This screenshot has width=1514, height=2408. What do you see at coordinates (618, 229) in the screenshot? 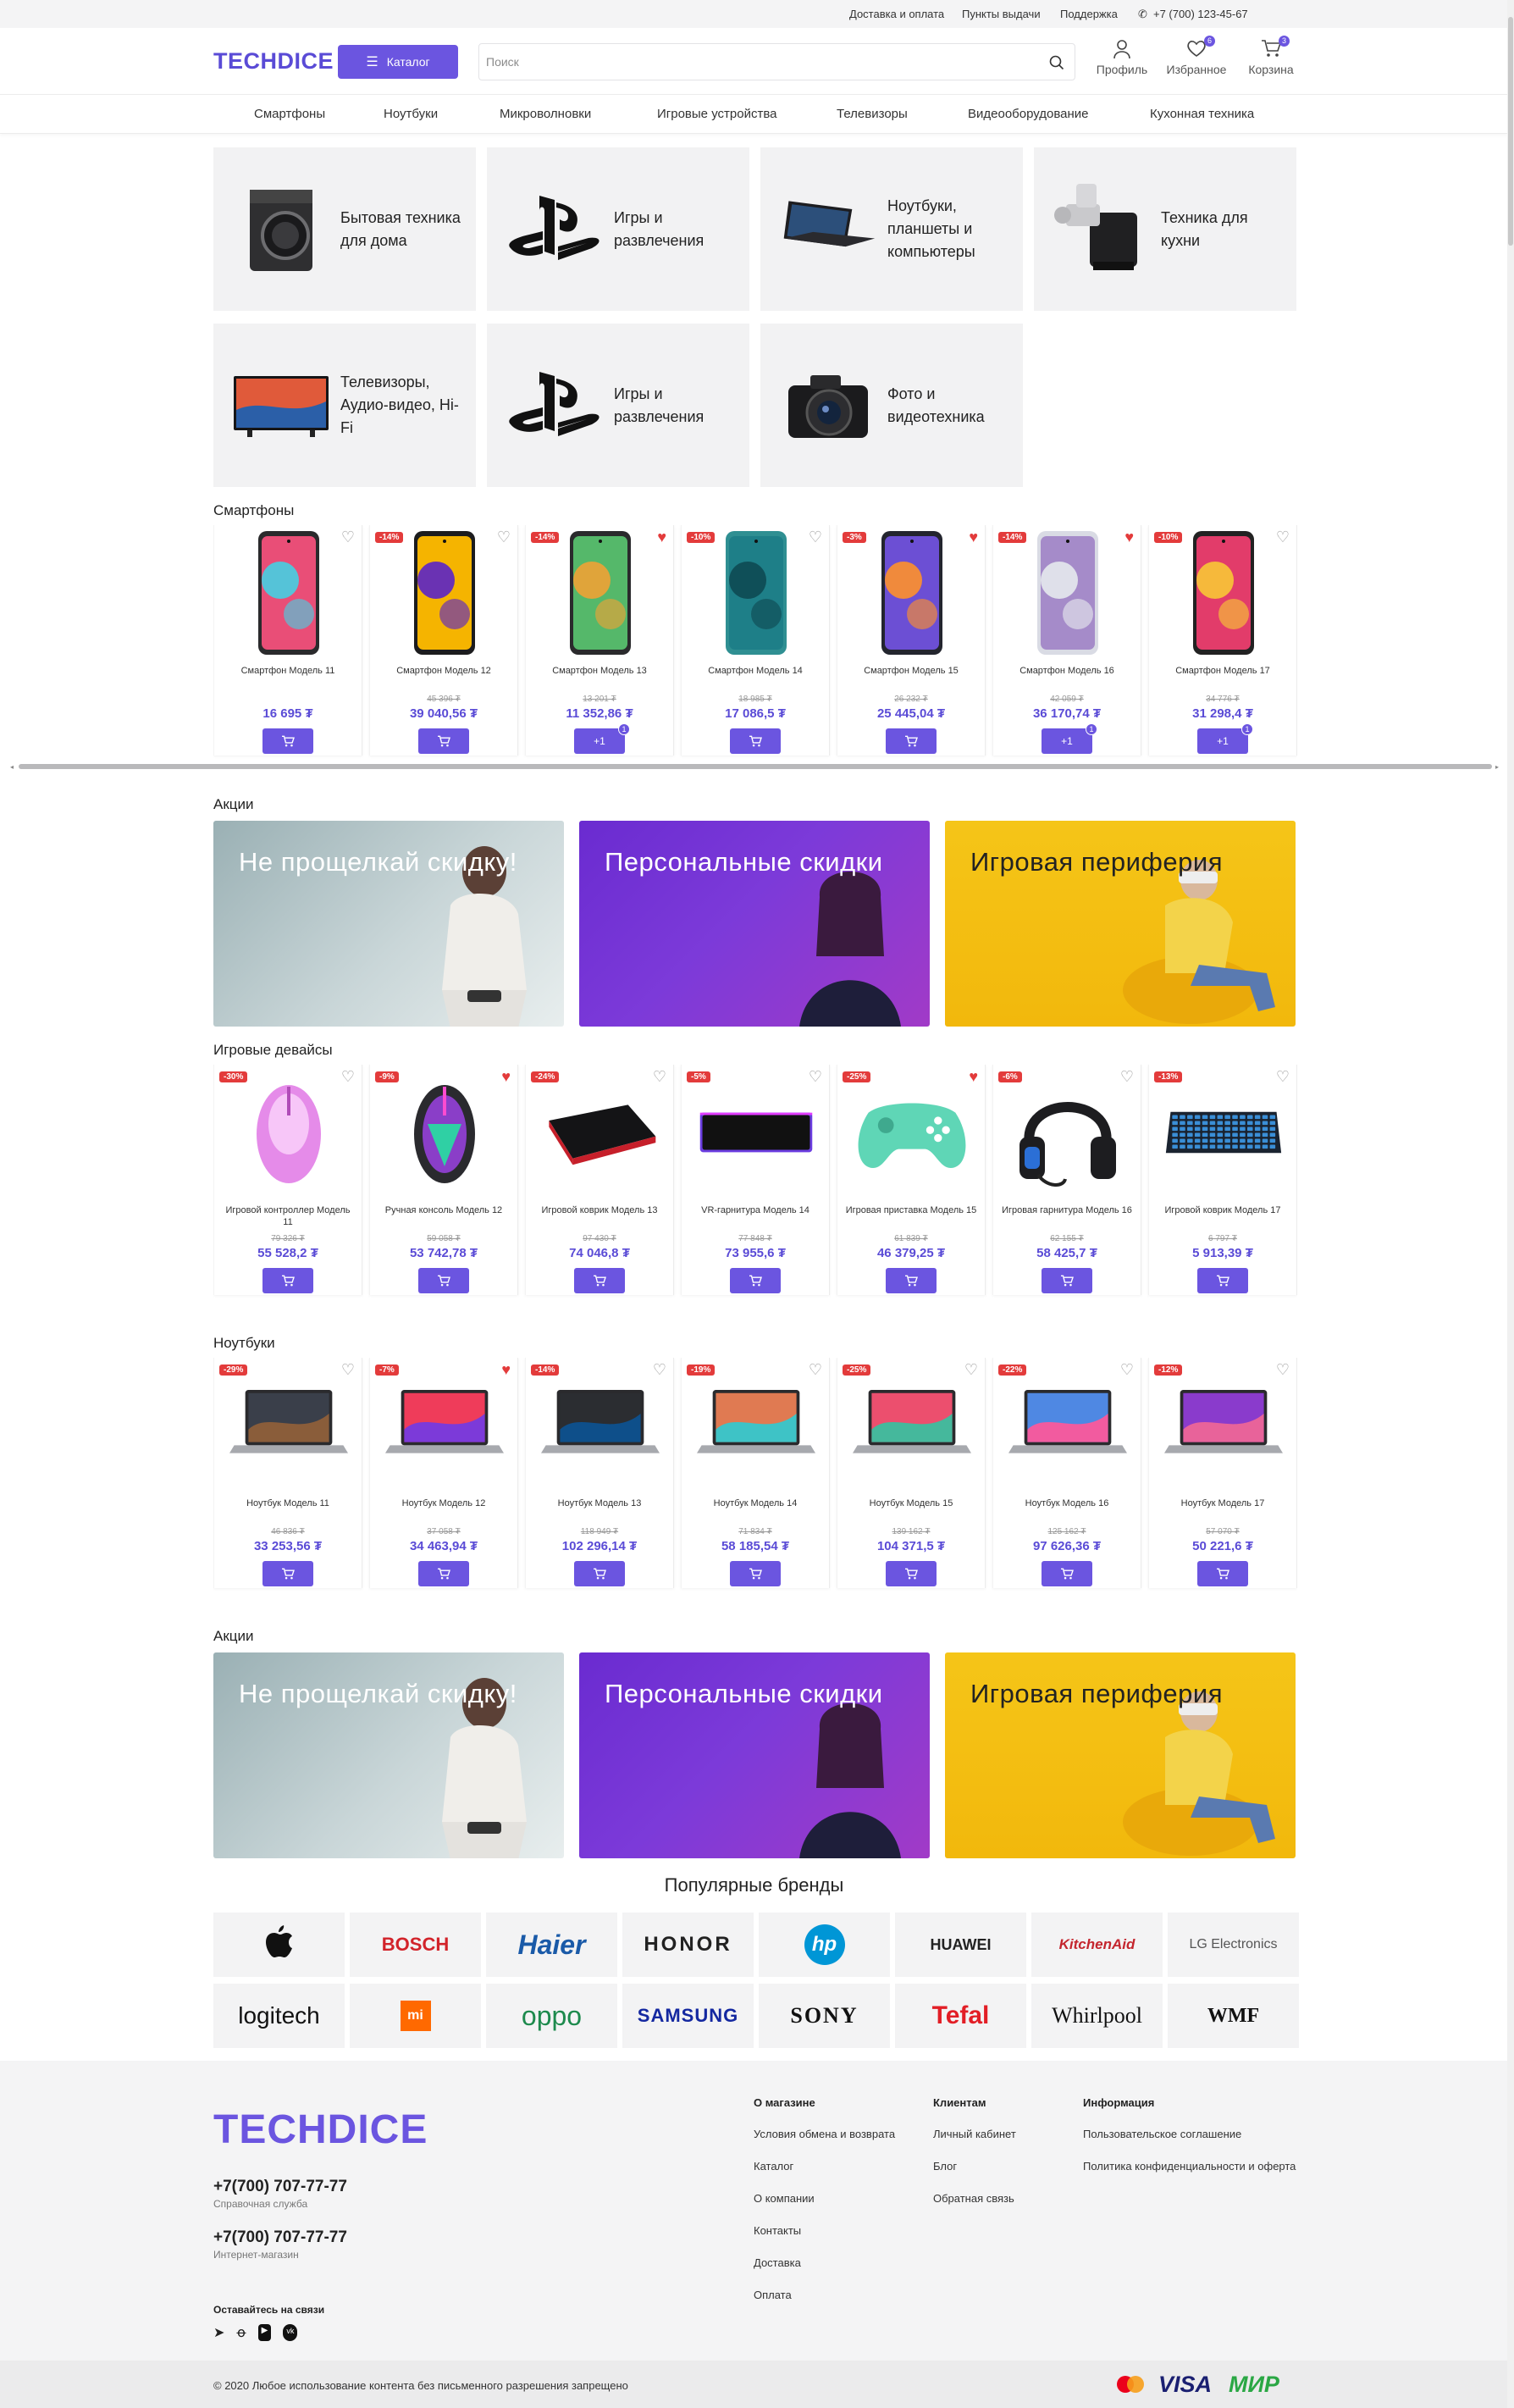
I see `category-tile-games: Игры и развлечения` at bounding box center [618, 229].